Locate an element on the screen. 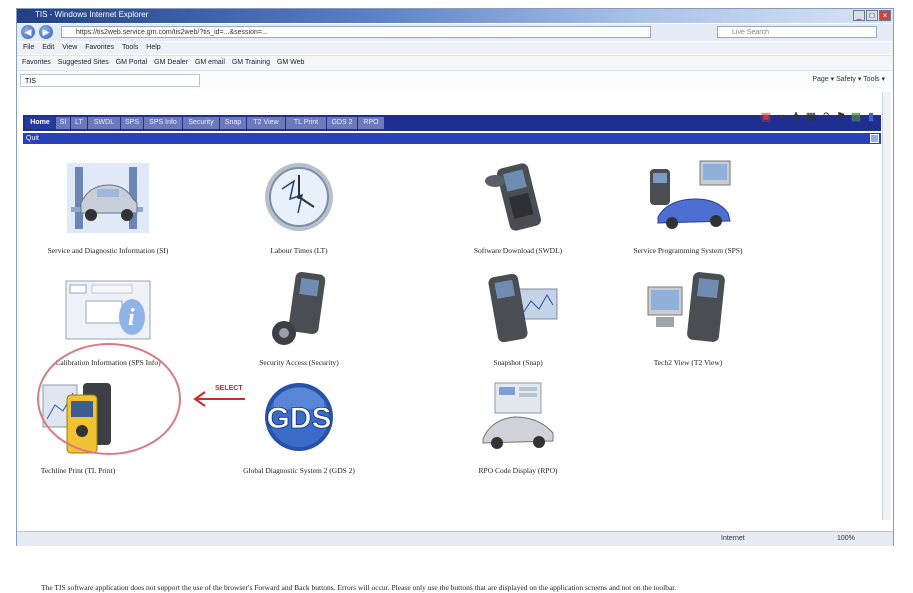 Image resolution: width=913 pixels, height=593 pixels. favorite-link: GM email is located at coordinates (210, 62).